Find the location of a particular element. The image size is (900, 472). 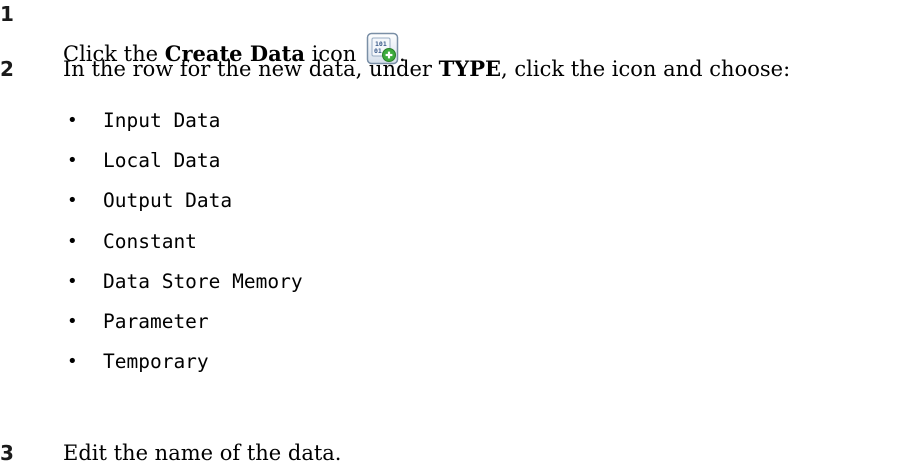

list-item-constant: • Constant is located at coordinates (183, 242).